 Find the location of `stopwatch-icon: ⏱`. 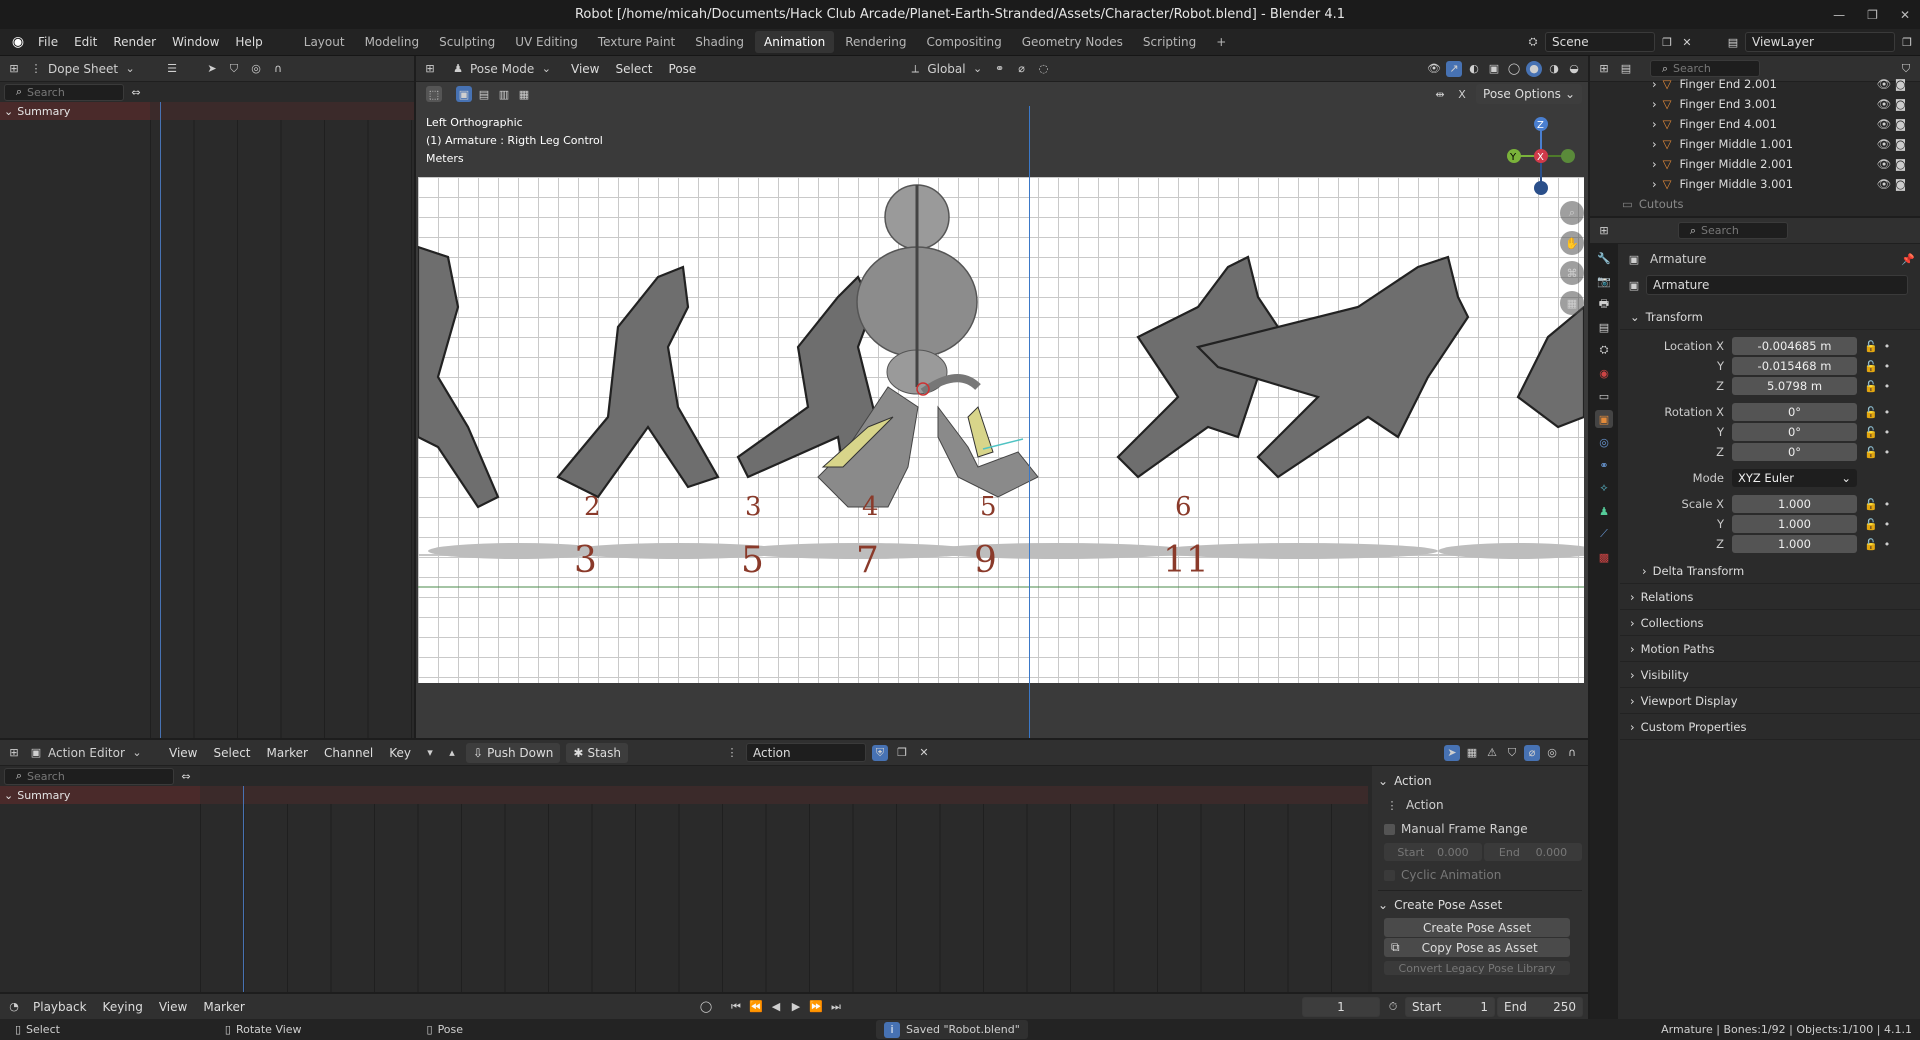

stopwatch-icon: ⏱ is located at coordinates (1393, 1007).